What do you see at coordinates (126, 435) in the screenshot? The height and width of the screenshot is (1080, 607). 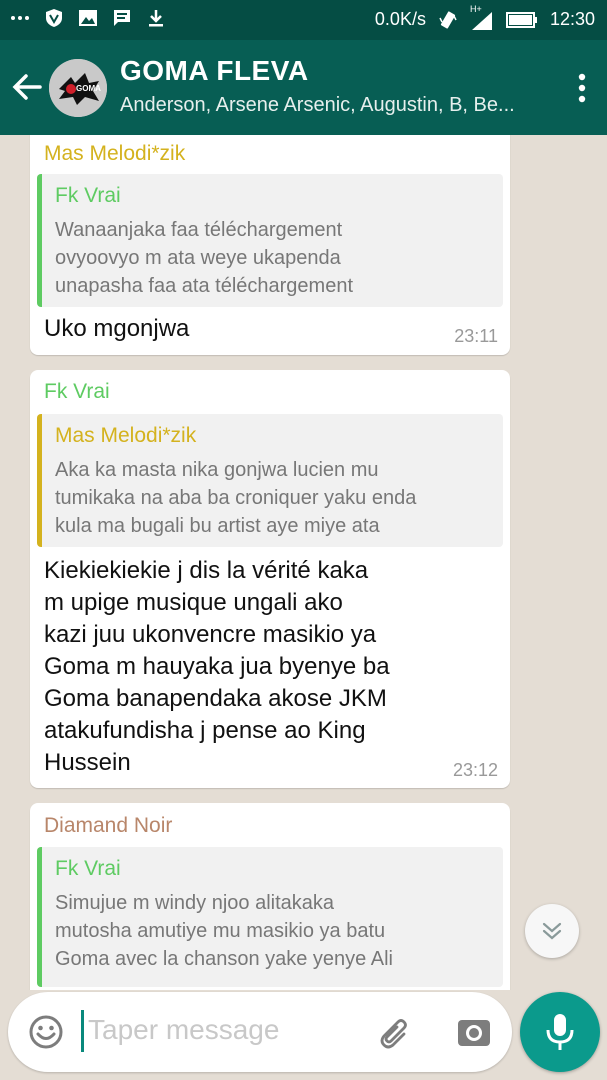 I see `quoted-sender: Mas Melodi*zik` at bounding box center [126, 435].